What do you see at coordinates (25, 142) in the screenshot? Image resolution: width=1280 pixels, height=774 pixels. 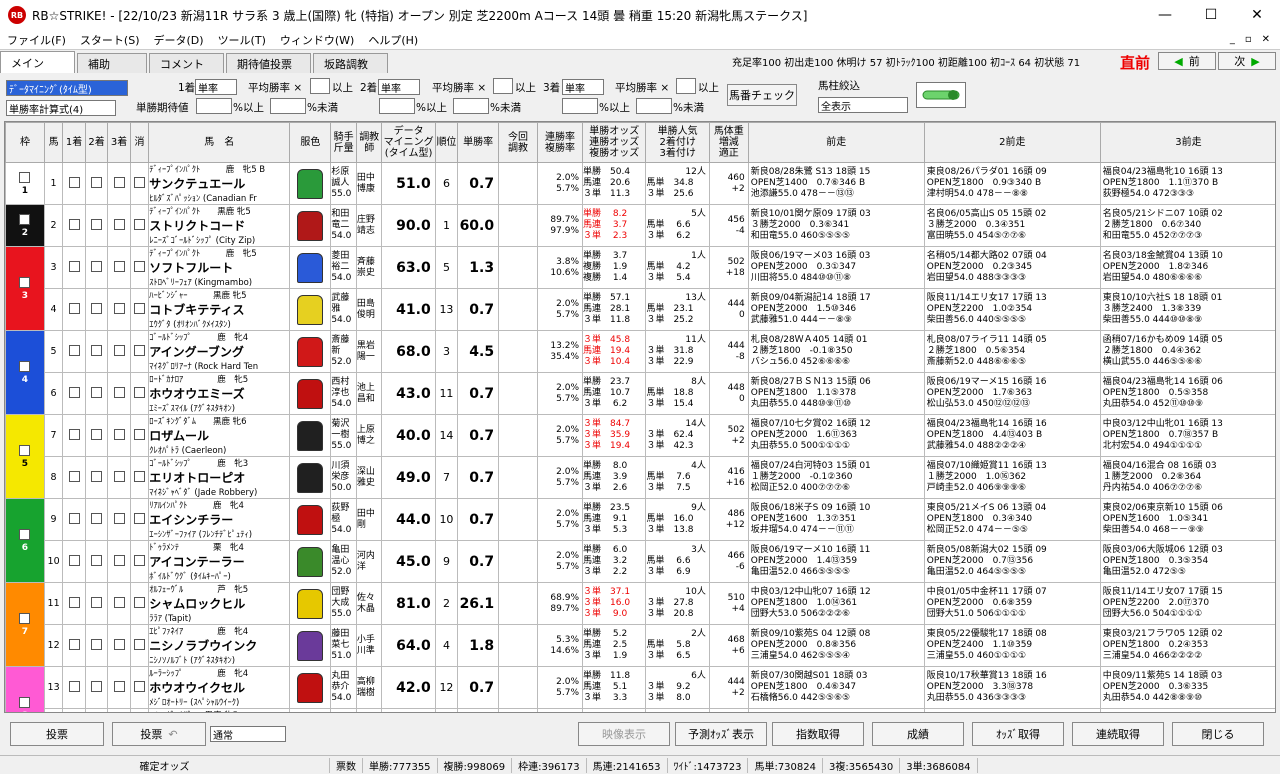 I see `col-waku: 枠` at bounding box center [25, 142].